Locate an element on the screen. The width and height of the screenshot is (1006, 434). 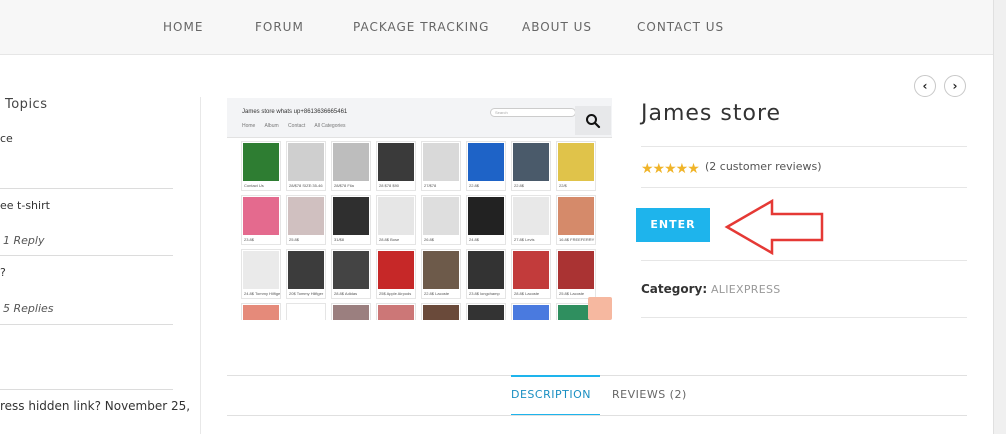
category-link: ALIEXPRESS is located at coordinates (746, 289).